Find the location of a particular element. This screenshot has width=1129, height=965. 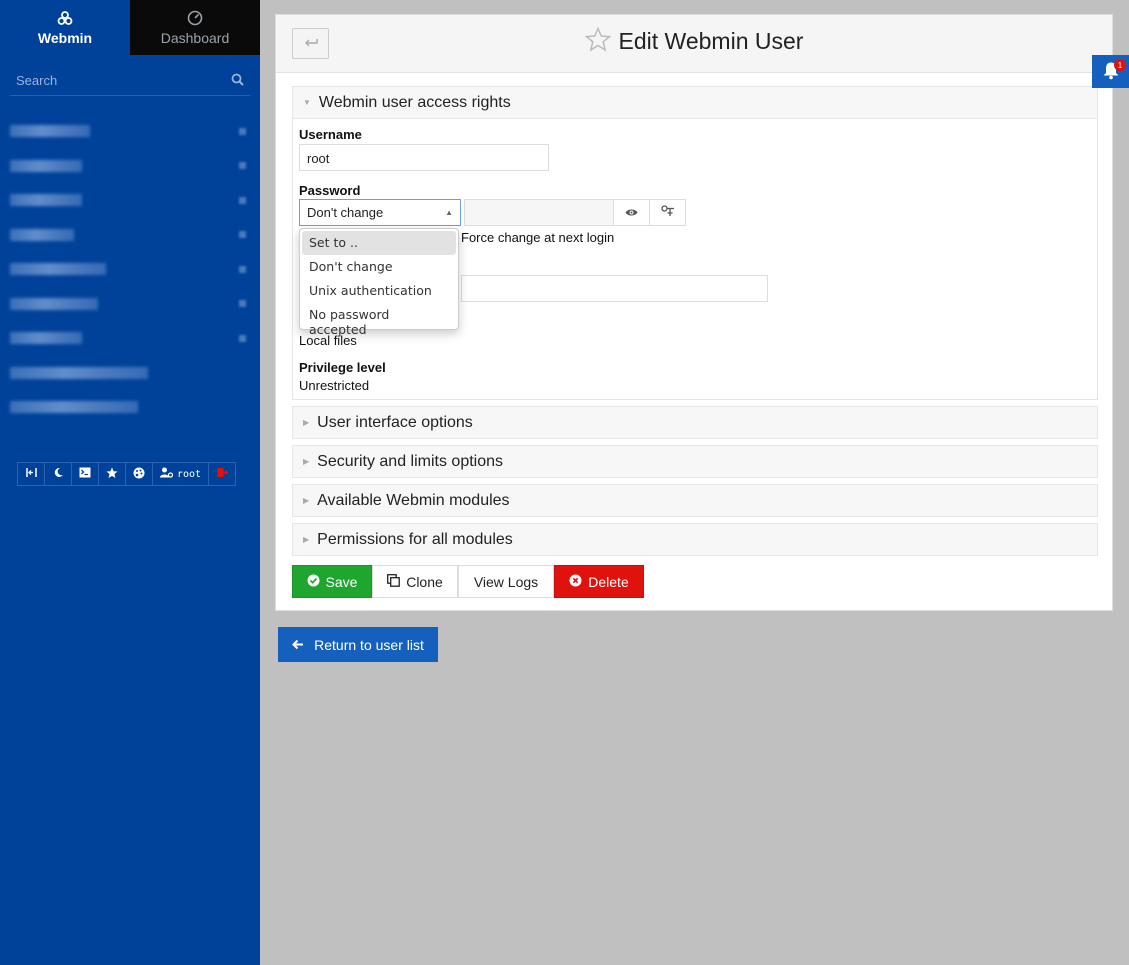

generate-password-button is located at coordinates (667, 212).